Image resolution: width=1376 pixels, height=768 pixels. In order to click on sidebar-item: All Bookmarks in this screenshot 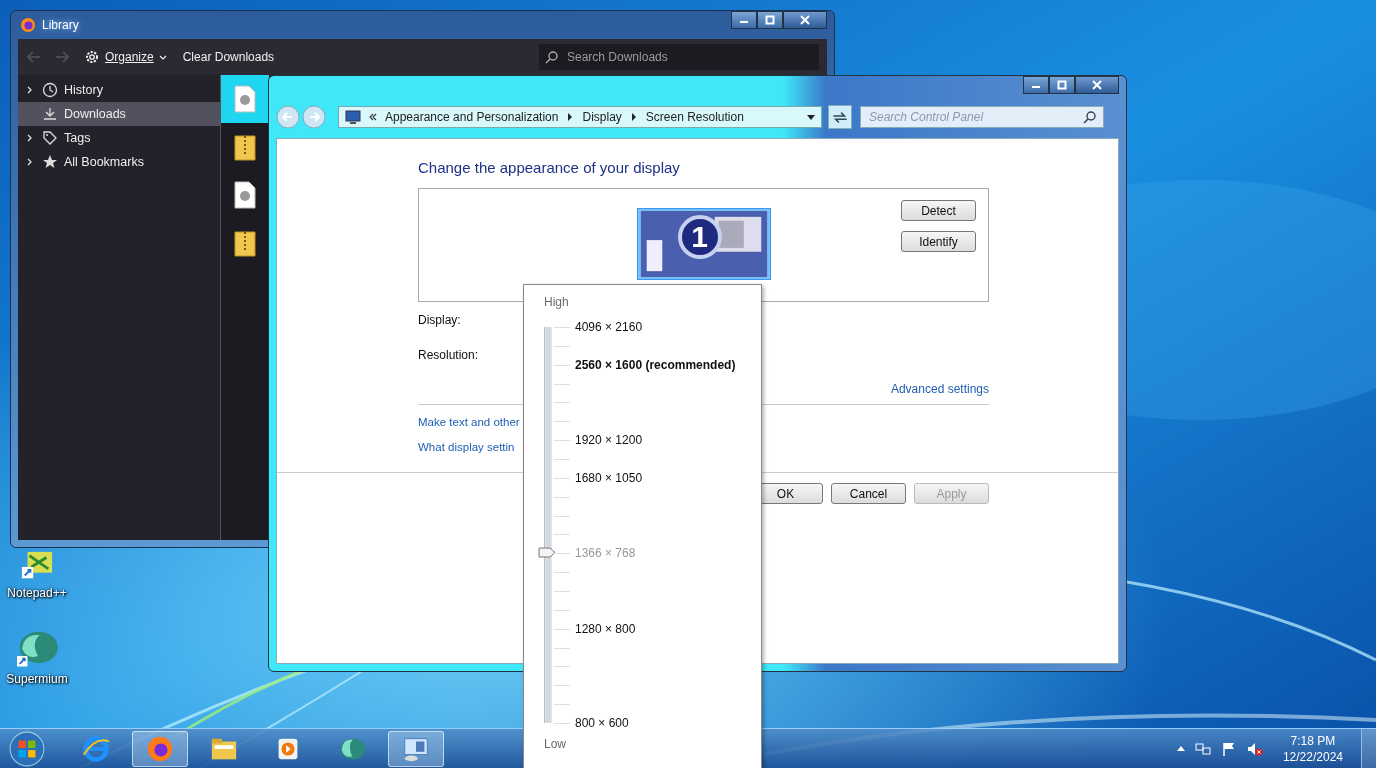, I will do `click(119, 162)`.